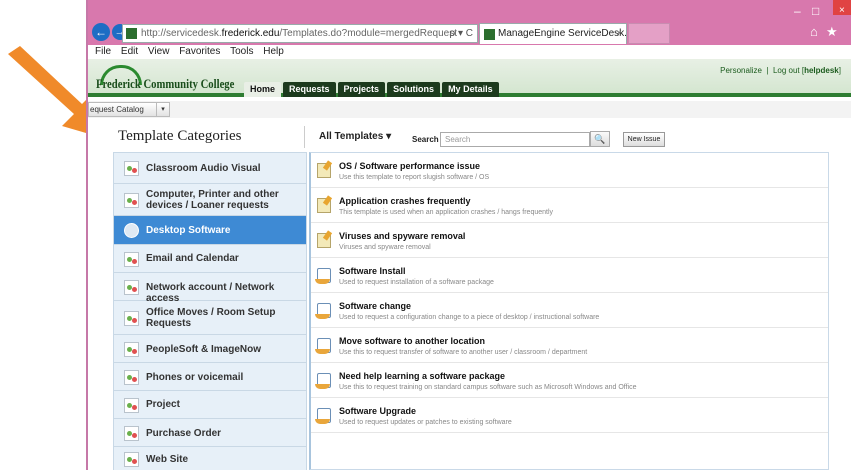 This screenshot has height=470, width=851. I want to click on close-window-button: ×, so click(842, 8).